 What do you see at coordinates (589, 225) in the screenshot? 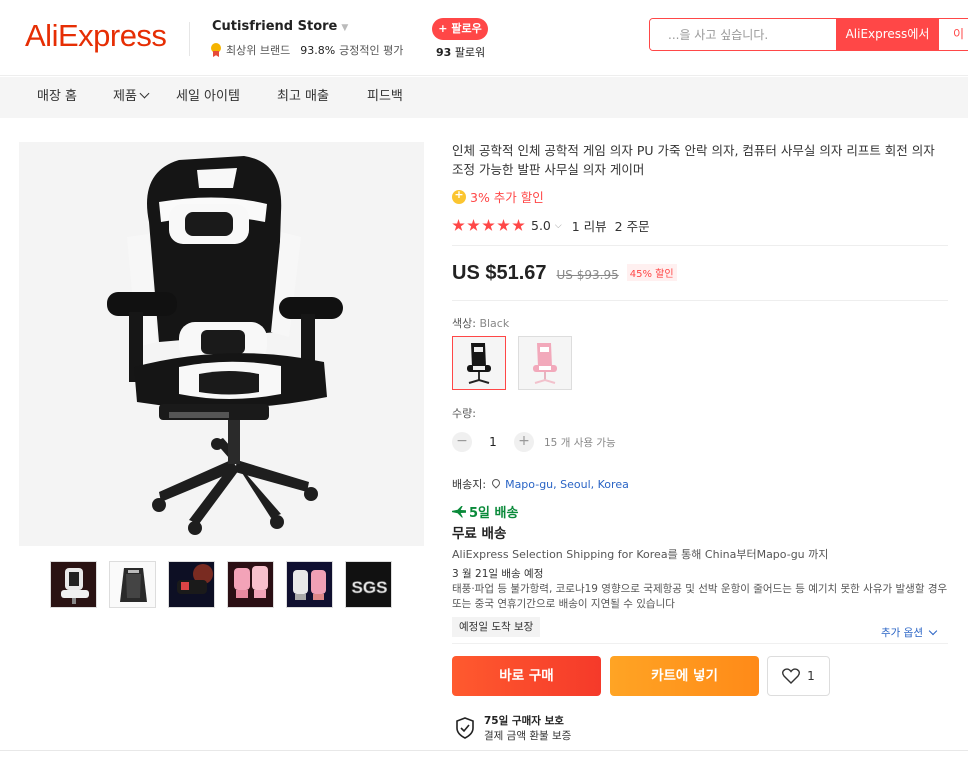
I see `review-count: 1 리뷰` at bounding box center [589, 225].